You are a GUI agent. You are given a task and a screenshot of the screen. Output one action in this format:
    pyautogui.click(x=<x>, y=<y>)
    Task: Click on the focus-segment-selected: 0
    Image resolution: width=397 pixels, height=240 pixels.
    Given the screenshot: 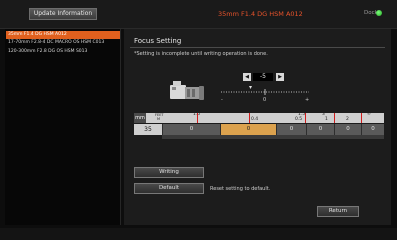 What is the action you would take?
    pyautogui.click(x=248, y=129)
    